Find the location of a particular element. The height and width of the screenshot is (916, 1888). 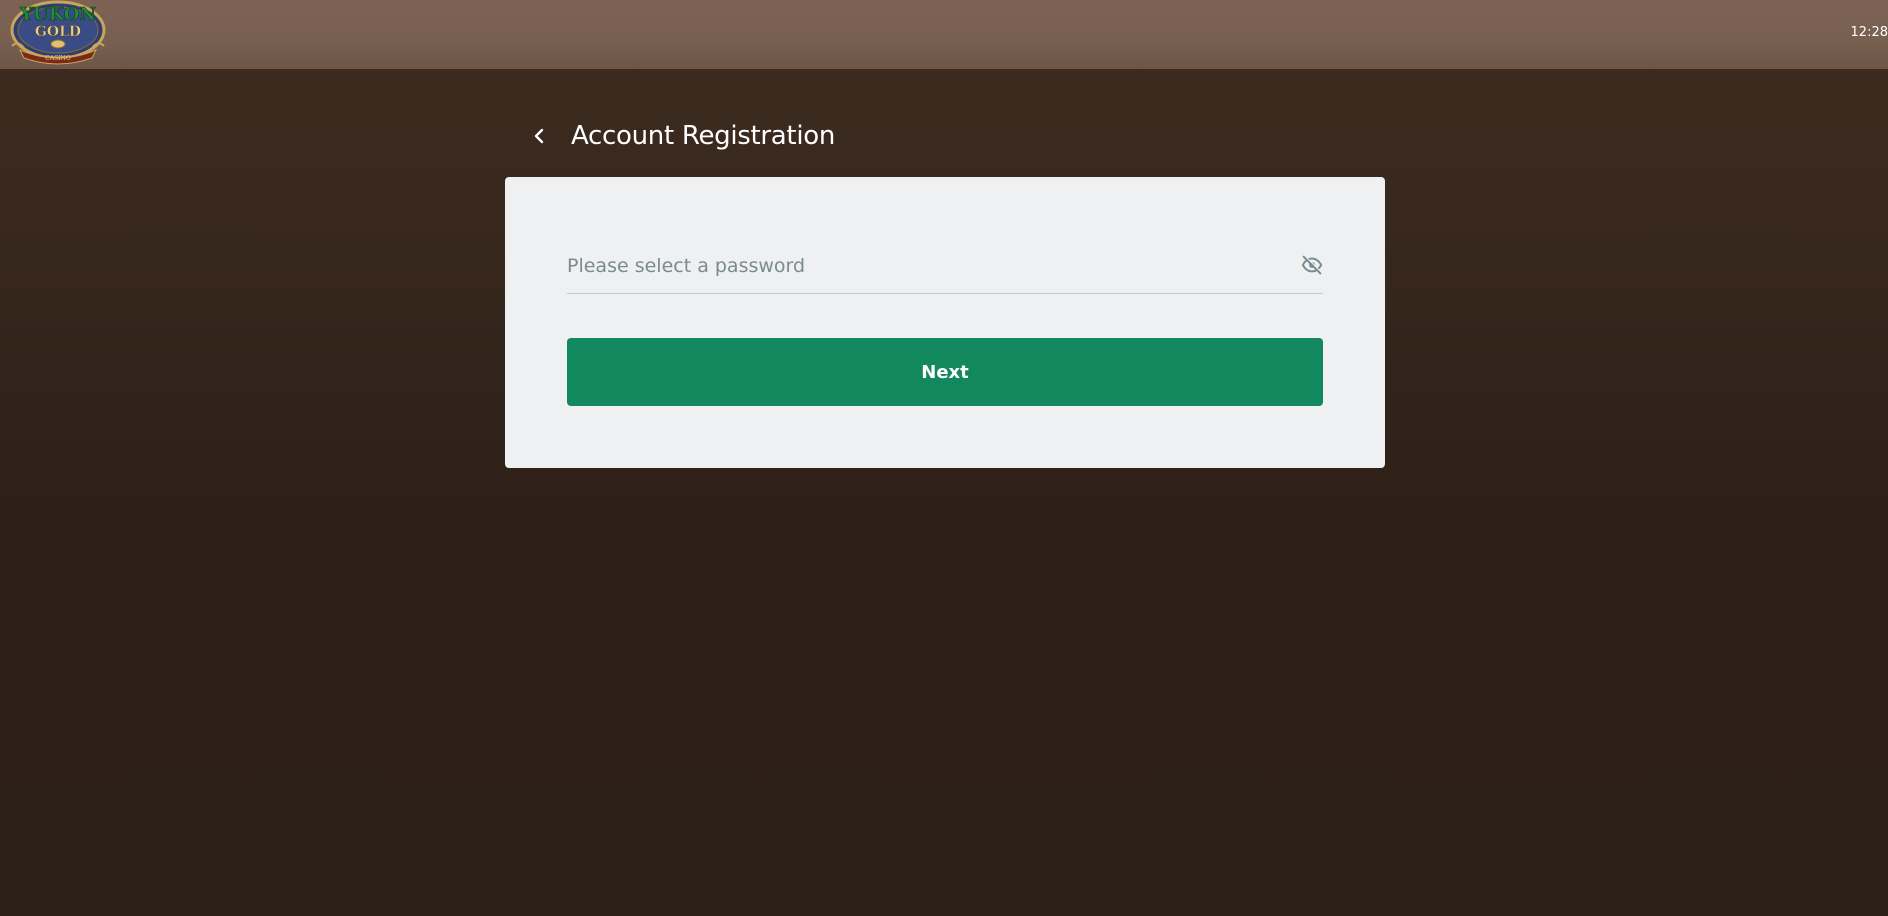

back-button is located at coordinates (539, 136).